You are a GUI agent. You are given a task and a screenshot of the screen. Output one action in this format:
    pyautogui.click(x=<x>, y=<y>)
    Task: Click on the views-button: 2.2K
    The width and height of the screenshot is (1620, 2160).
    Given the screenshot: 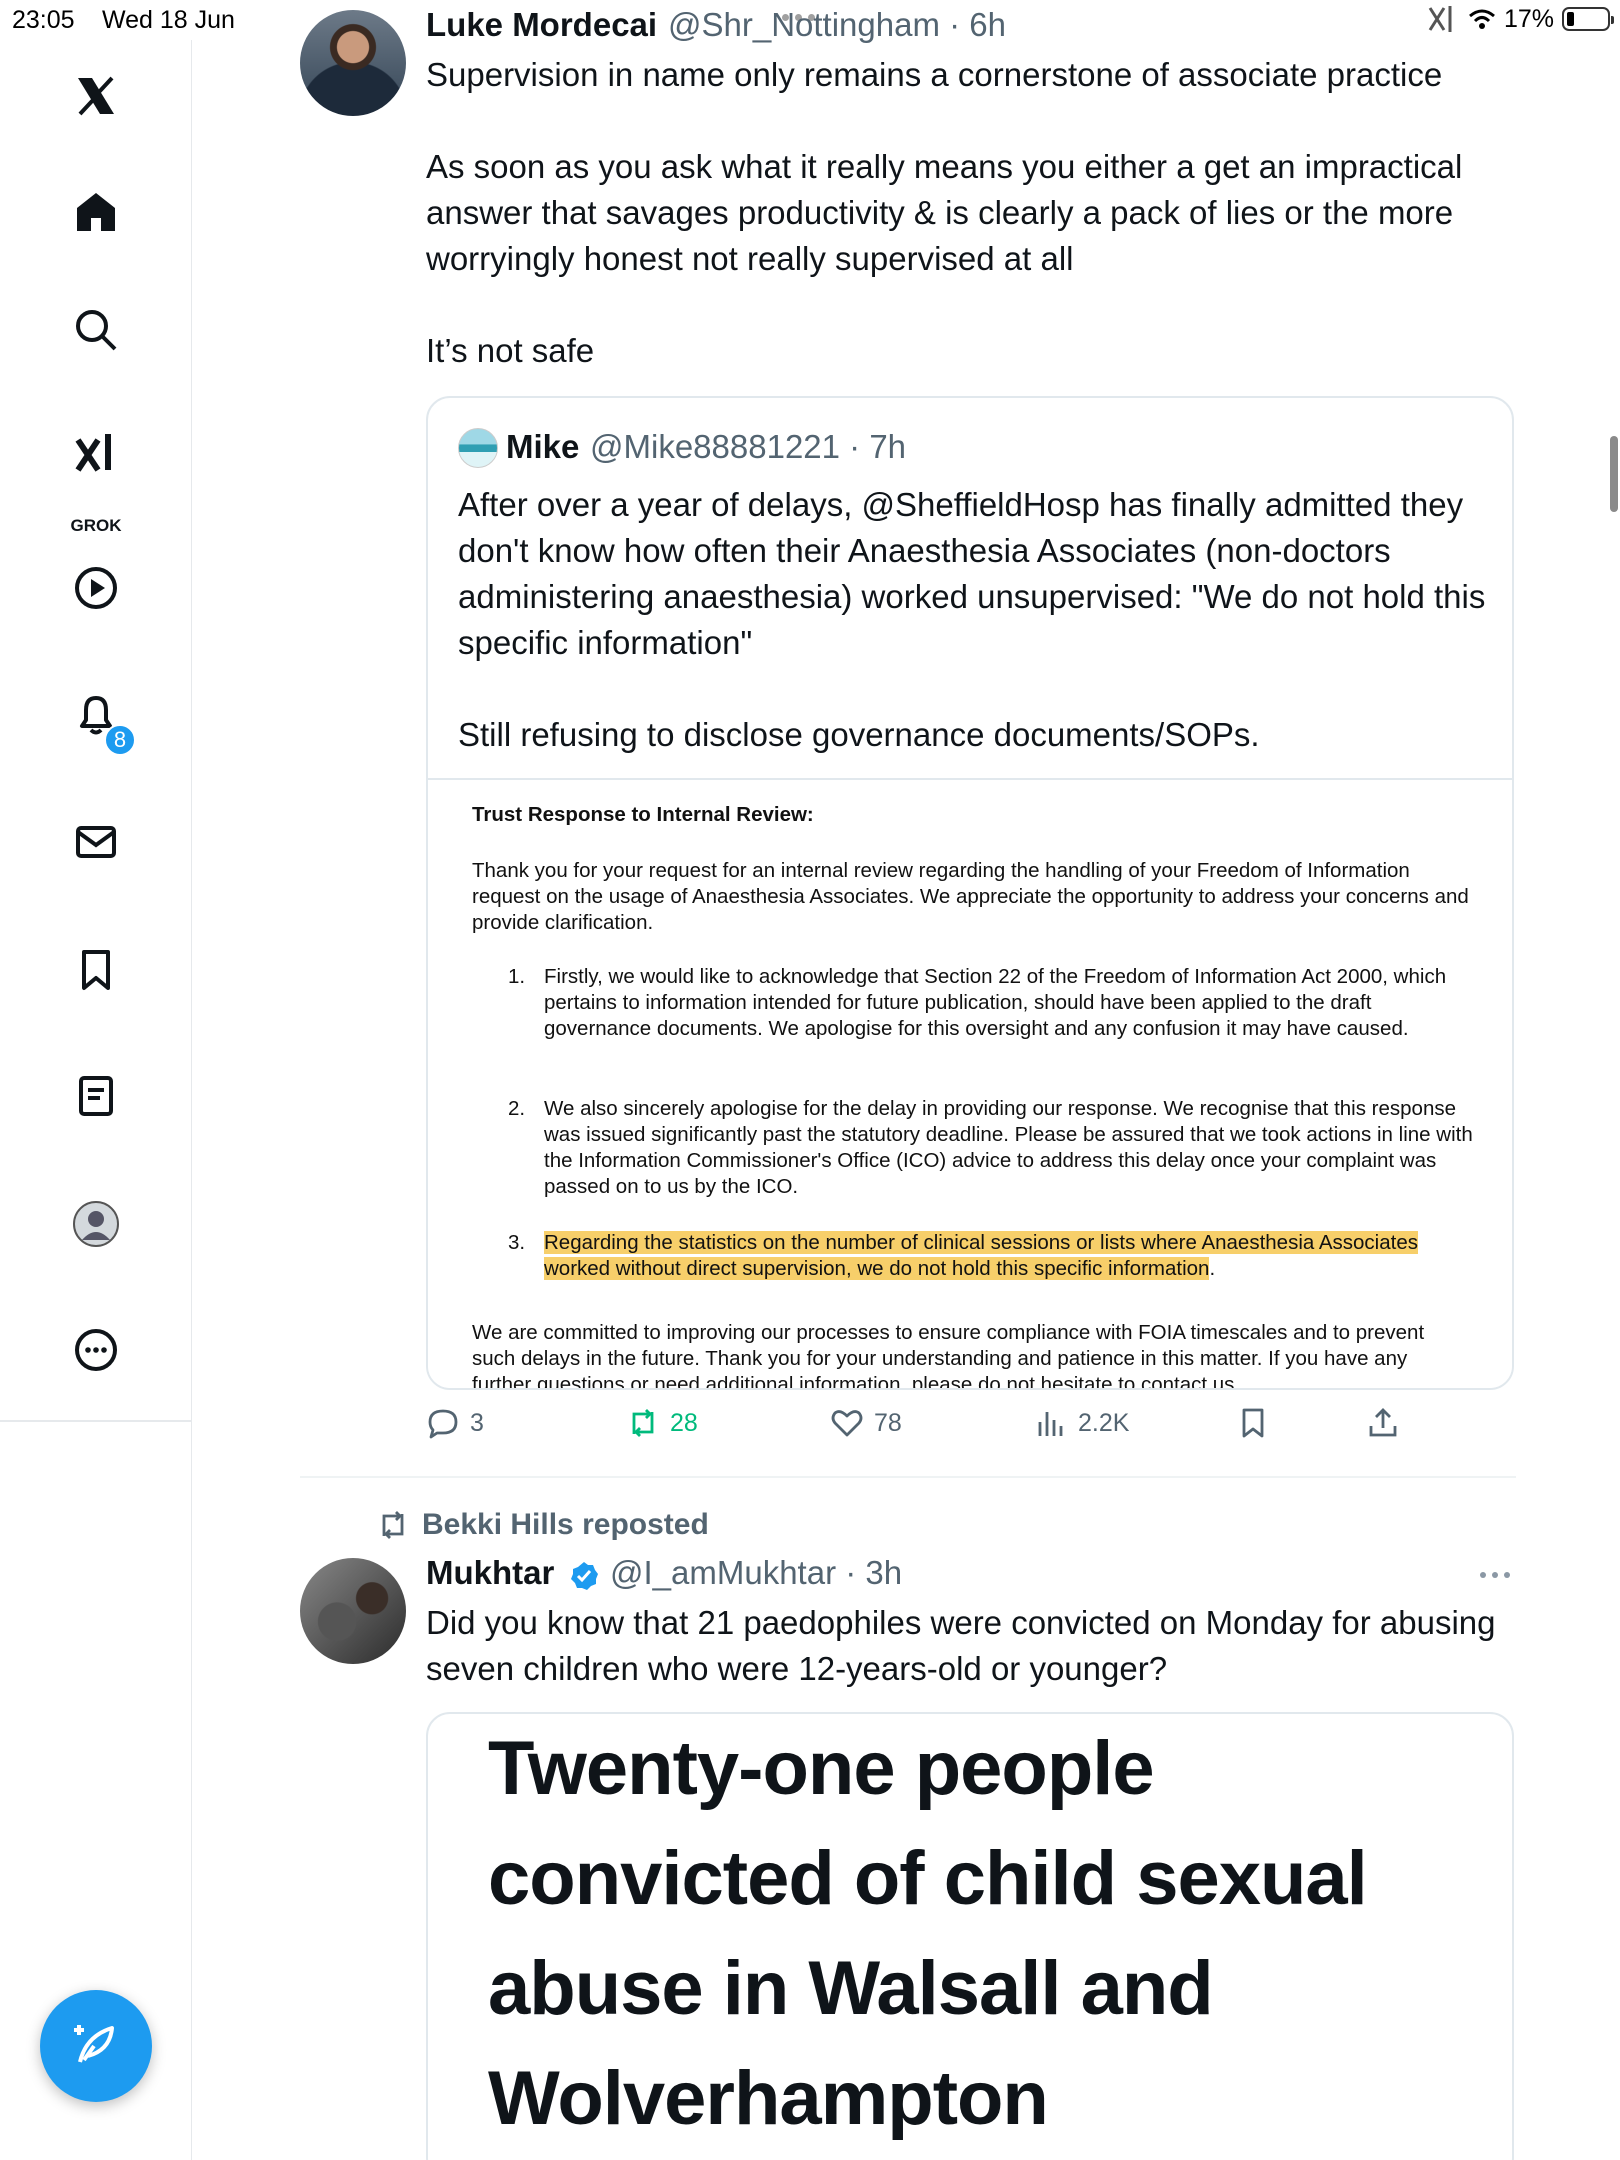 What is the action you would take?
    pyautogui.click(x=1081, y=1423)
    